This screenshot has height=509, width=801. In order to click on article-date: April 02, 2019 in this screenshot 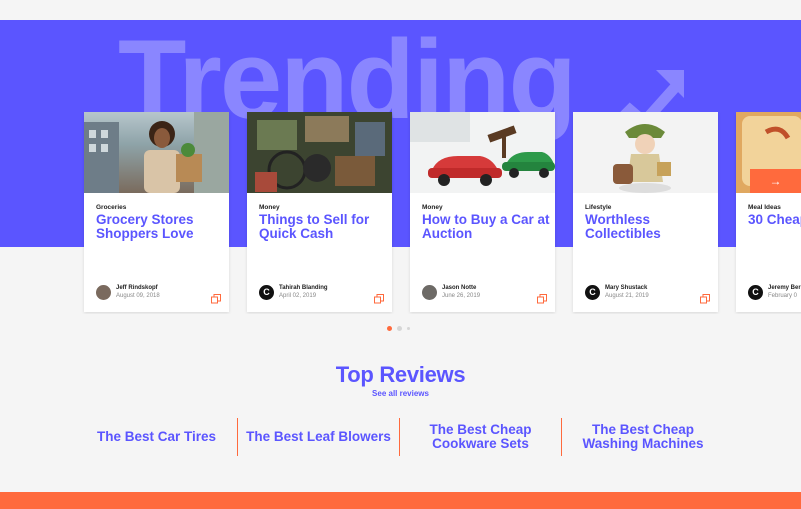, I will do `click(298, 296)`.